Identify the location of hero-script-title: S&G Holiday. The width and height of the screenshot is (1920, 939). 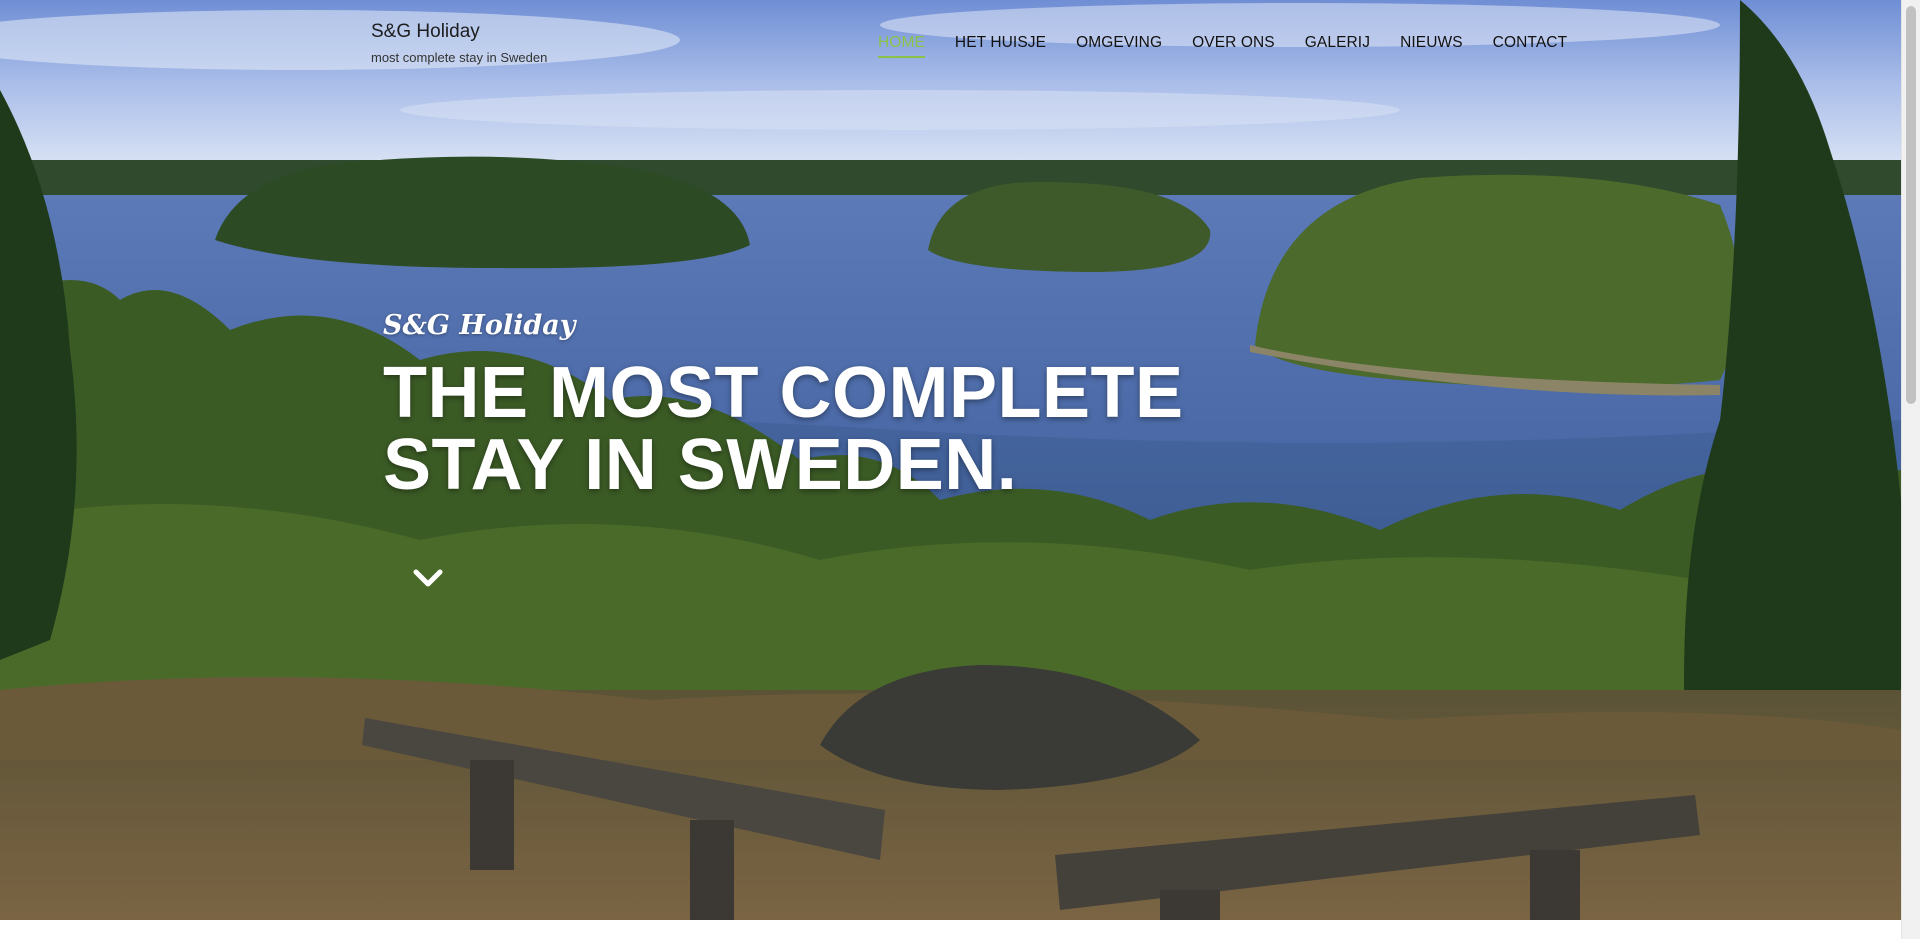
(479, 325).